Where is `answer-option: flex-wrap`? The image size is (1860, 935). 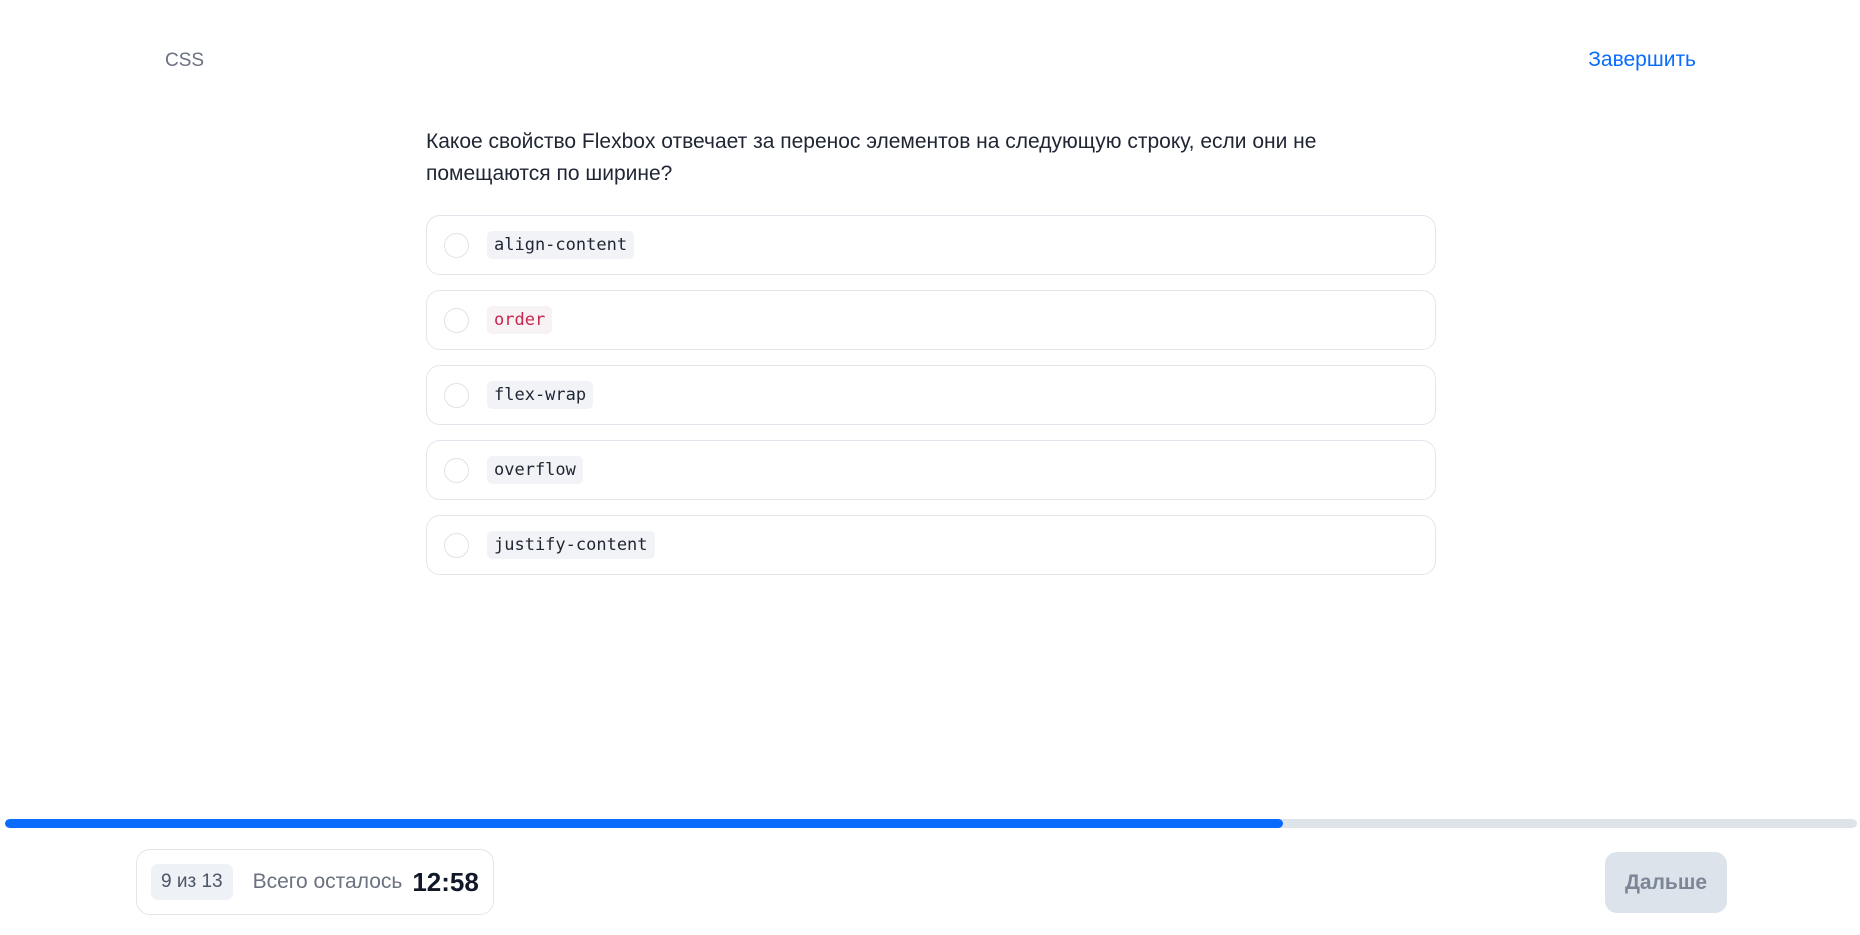 answer-option: flex-wrap is located at coordinates (931, 395).